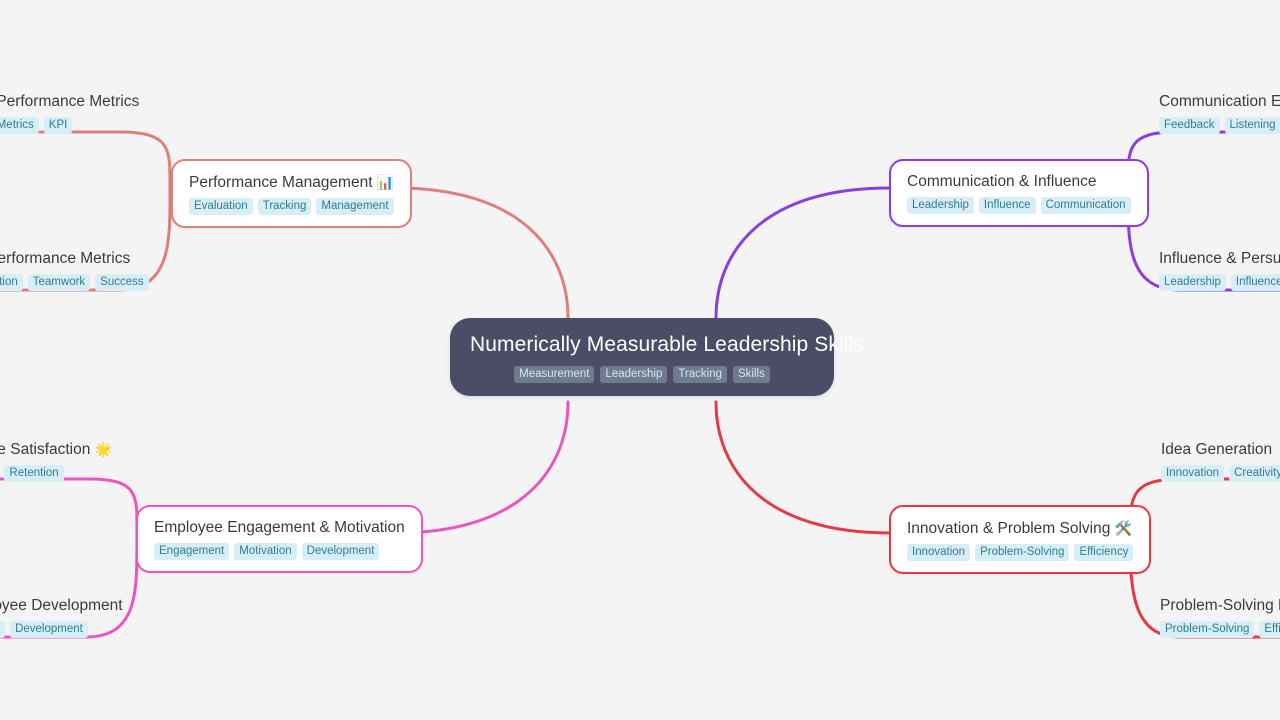 Image resolution: width=1280 pixels, height=720 pixels. What do you see at coordinates (667, 344) in the screenshot?
I see `central-node-title: Numerically Measurable Leadership Skills` at bounding box center [667, 344].